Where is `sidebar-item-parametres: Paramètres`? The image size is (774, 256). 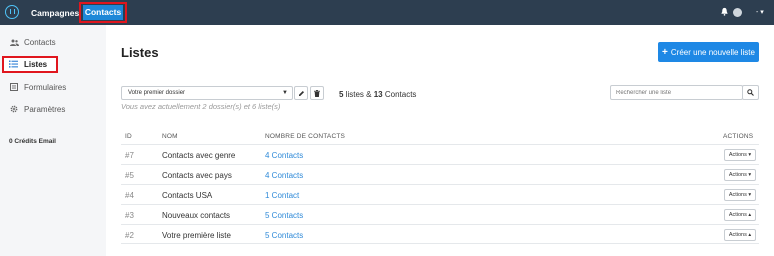 sidebar-item-parametres: Paramètres is located at coordinates (37, 109).